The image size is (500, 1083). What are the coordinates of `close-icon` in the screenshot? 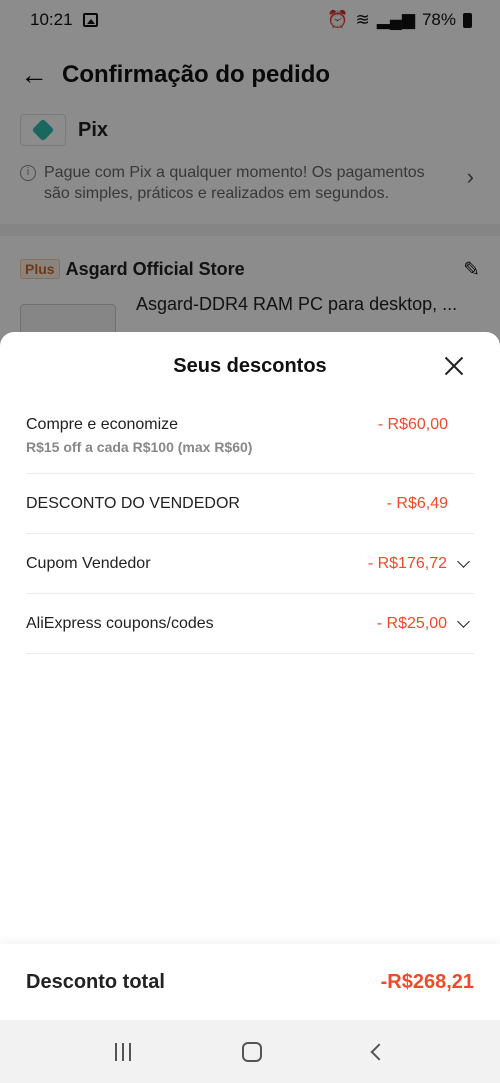 It's located at (454, 366).